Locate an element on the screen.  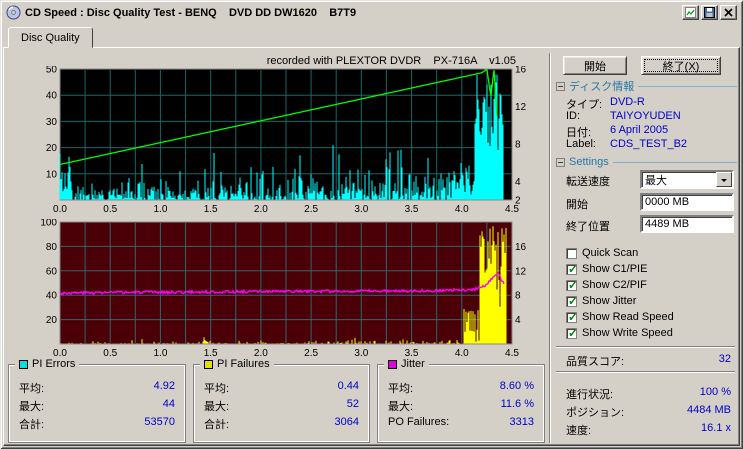
pi-failures-legend: PI Failures is located at coordinates (237, 364).